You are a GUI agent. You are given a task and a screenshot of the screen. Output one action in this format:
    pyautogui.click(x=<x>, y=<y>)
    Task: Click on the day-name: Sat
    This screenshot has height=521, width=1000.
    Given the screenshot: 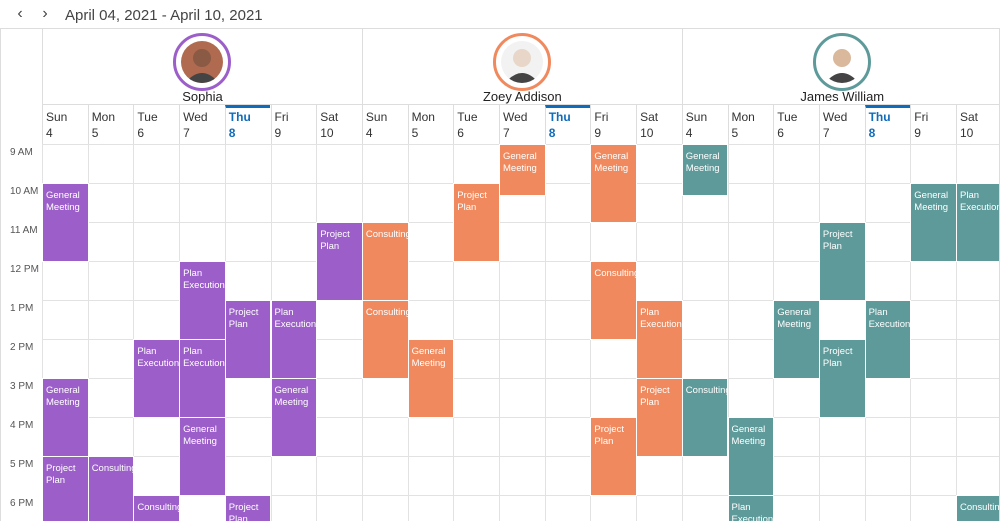 What is the action you would take?
    pyautogui.click(x=649, y=117)
    